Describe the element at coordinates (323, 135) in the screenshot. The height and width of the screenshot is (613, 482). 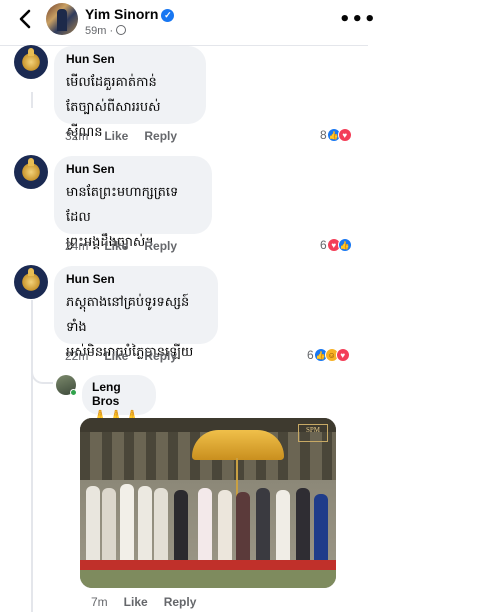
I see `reaction-count: 8` at that location.